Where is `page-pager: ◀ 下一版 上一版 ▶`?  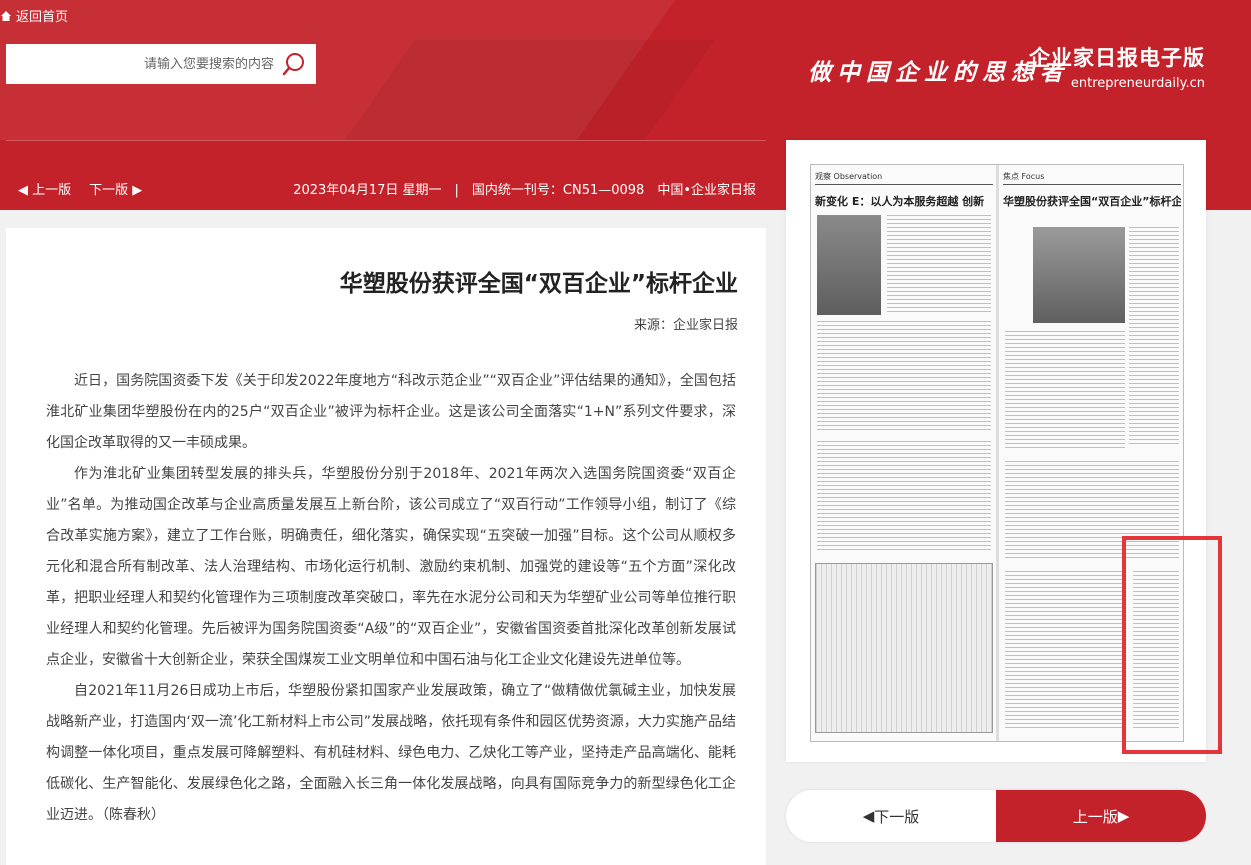 page-pager: ◀ 下一版 上一版 ▶ is located at coordinates (996, 816).